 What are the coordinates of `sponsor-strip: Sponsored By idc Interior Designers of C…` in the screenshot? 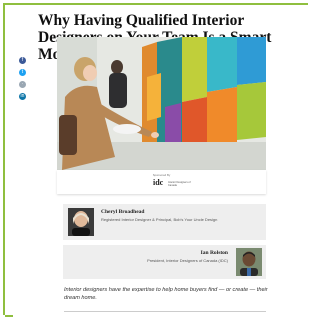 It's located at (161, 182).